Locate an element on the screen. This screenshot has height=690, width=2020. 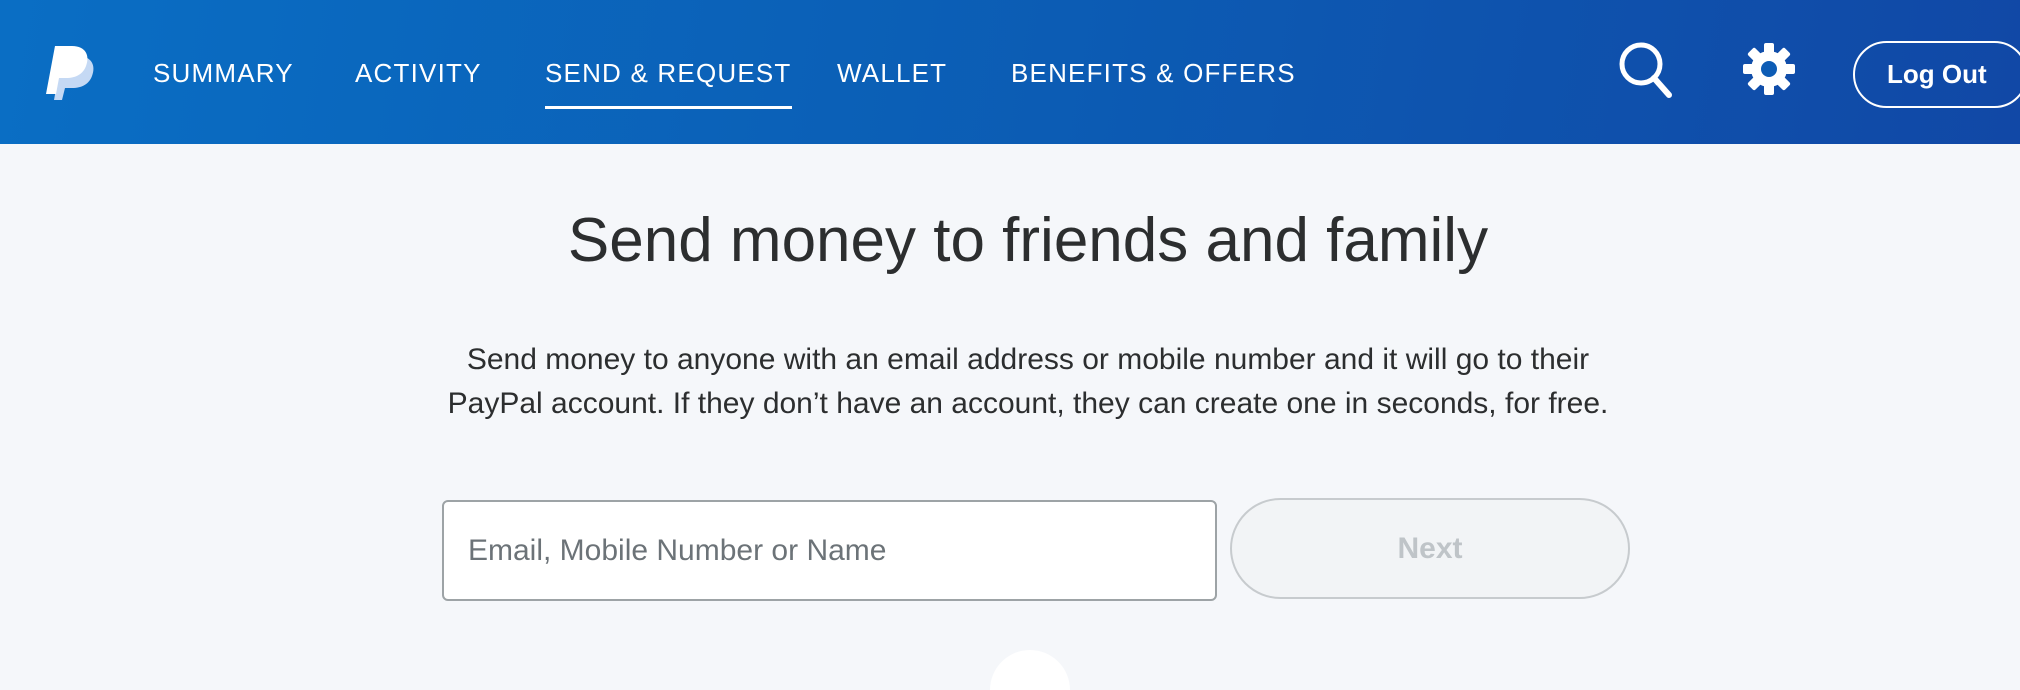
page-title: Send money to friends and family is located at coordinates (1028, 240).